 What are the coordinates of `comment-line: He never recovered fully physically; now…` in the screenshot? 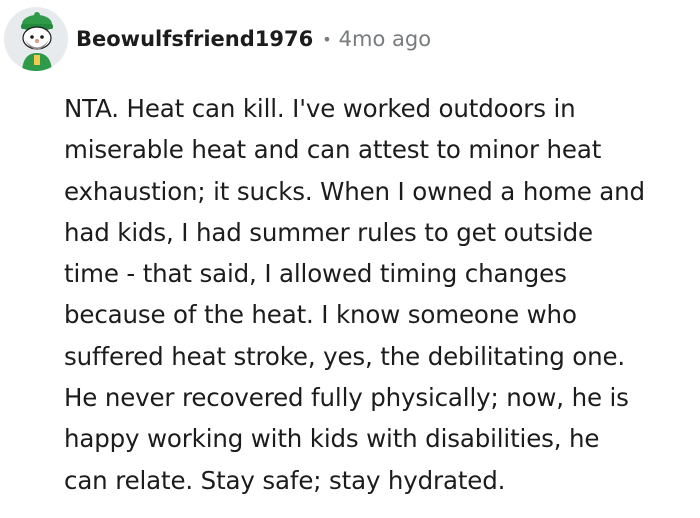 It's located at (346, 398).